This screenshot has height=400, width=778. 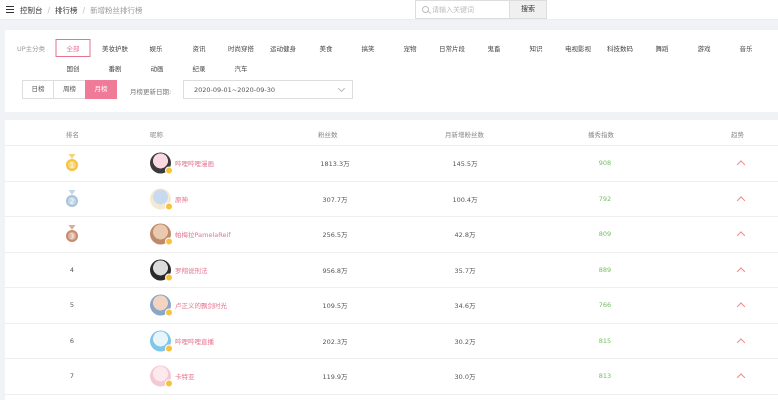 What do you see at coordinates (38, 89) in the screenshot?
I see `period-daily-button: 日榜` at bounding box center [38, 89].